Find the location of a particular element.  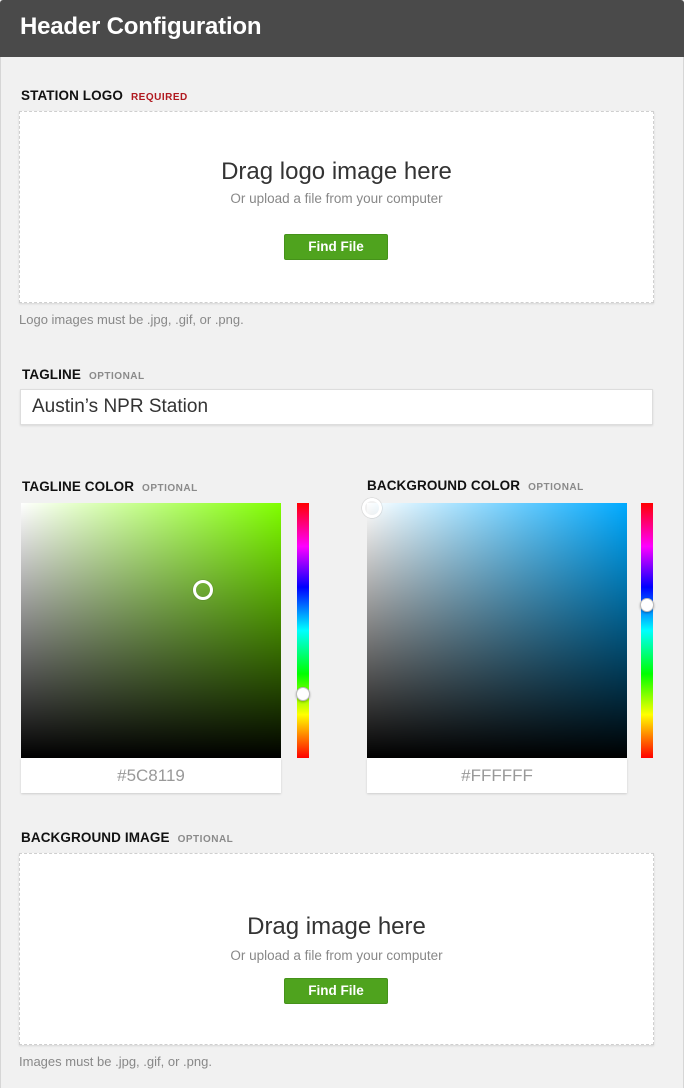

background-color-hue-slider is located at coordinates (647, 630).